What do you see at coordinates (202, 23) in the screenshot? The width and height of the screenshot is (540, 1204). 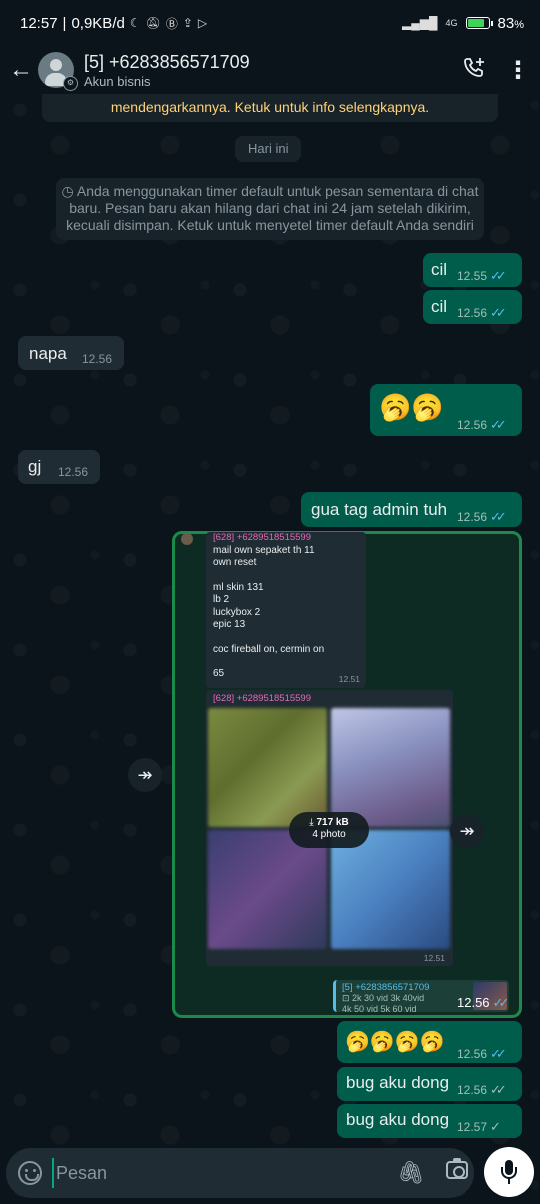 I see `play-icon: ▷` at bounding box center [202, 23].